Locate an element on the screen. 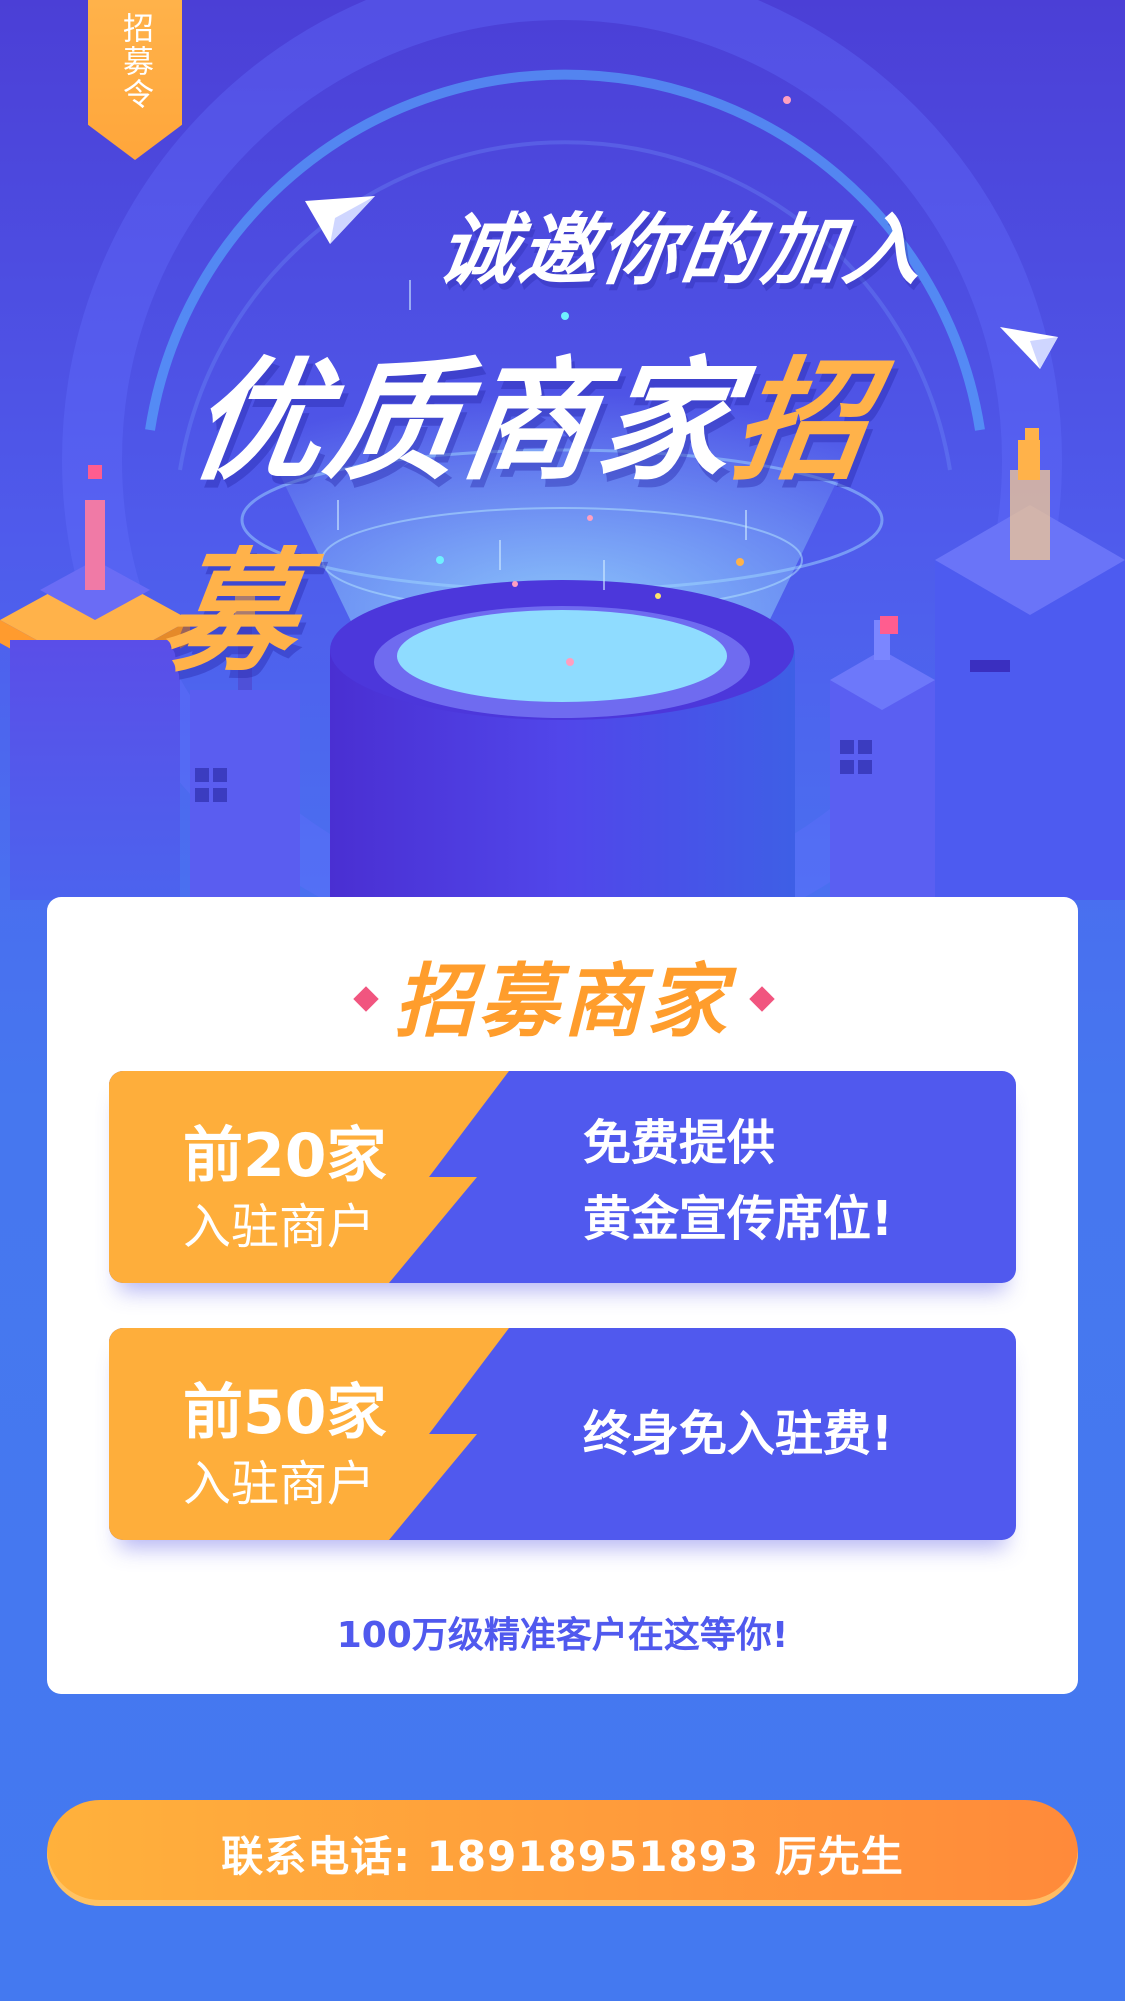  offer-benefit-line2: 黄金宣传席位! is located at coordinates (738, 1219).